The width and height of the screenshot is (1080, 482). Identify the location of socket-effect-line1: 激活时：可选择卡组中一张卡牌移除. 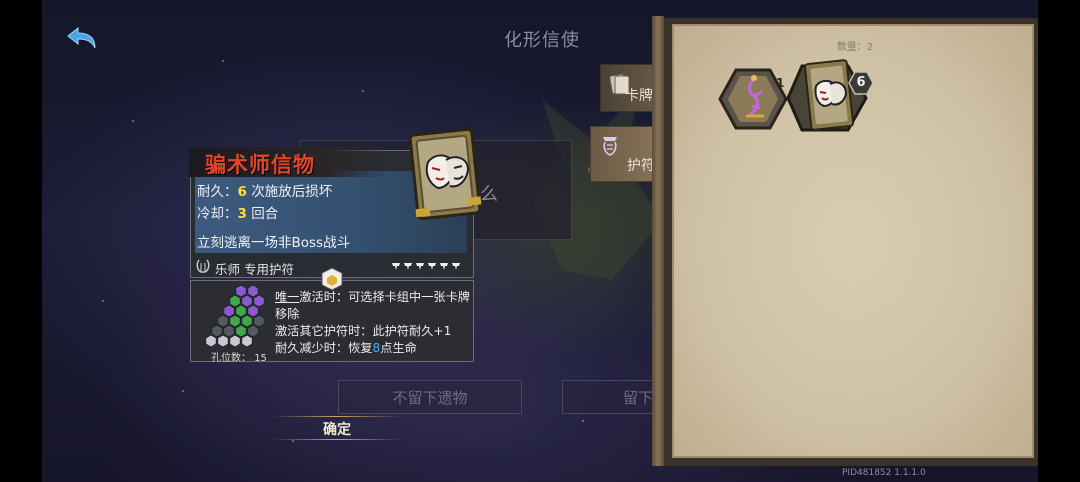
(372, 305).